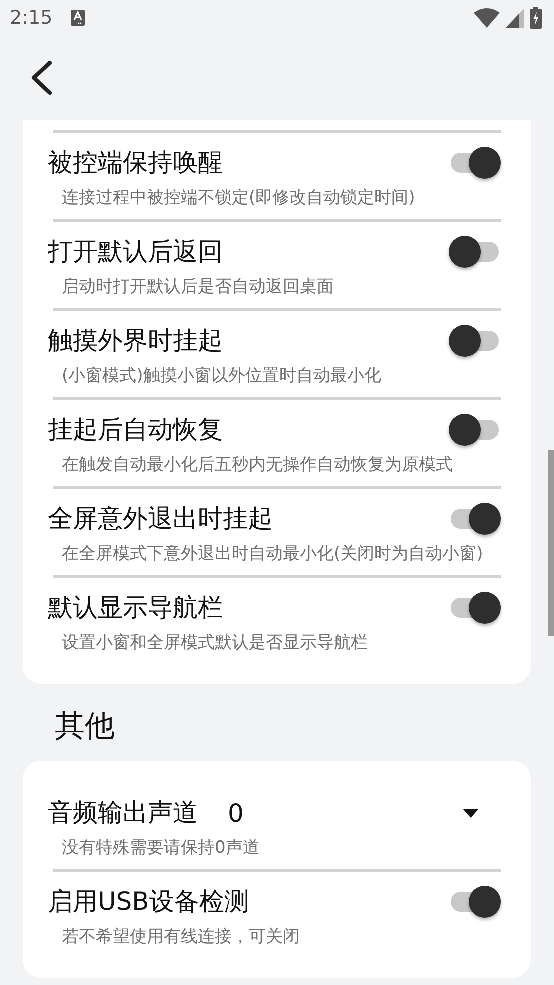 The width and height of the screenshot is (554, 985). Describe the element at coordinates (85, 727) in the screenshot. I see `section-header: 其他` at that location.